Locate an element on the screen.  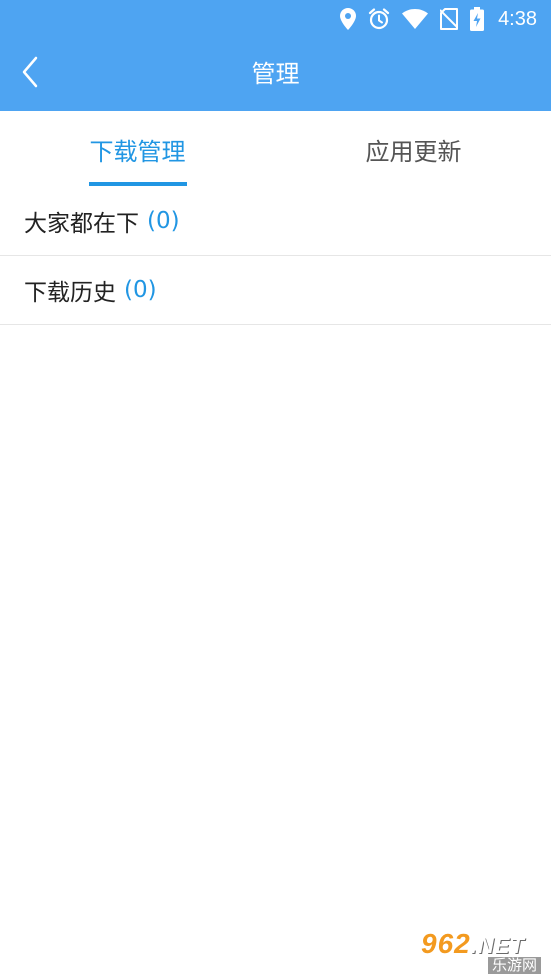
status-bar: 4:38 is located at coordinates (275, 19).